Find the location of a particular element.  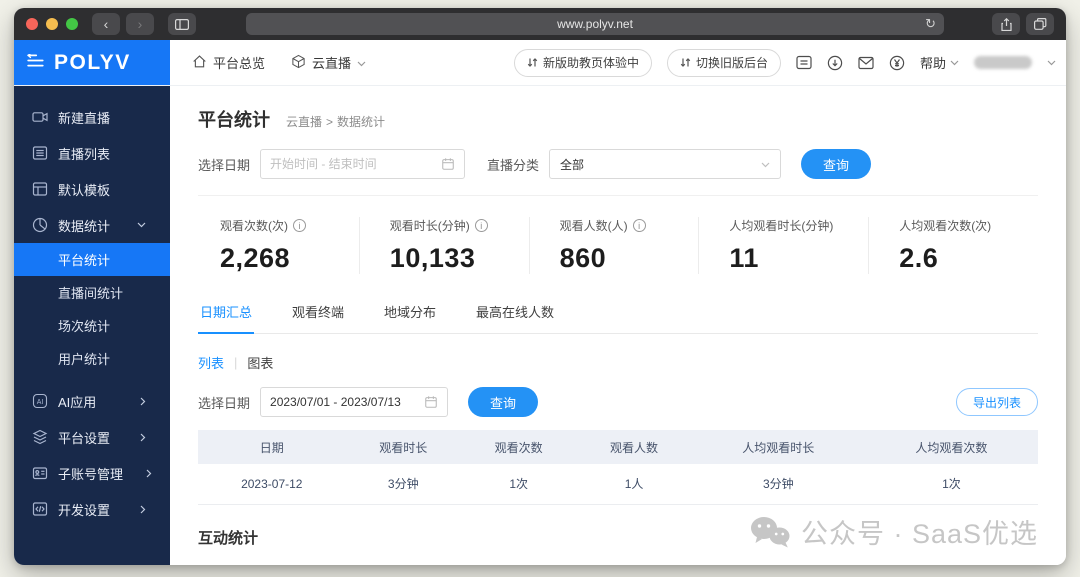

table-header-row: 日期 观看时长 观看次数 观看人数 人均观看时长 人均观看次数 is located at coordinates (618, 447).